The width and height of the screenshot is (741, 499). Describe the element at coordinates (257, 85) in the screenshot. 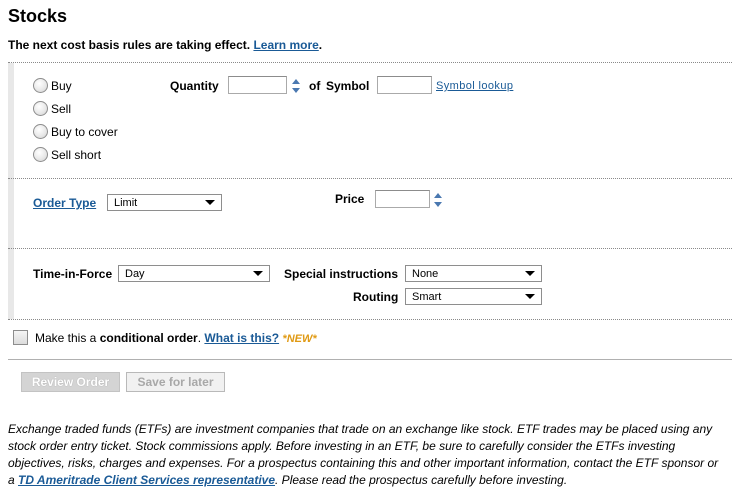

I see `quantity-input` at that location.